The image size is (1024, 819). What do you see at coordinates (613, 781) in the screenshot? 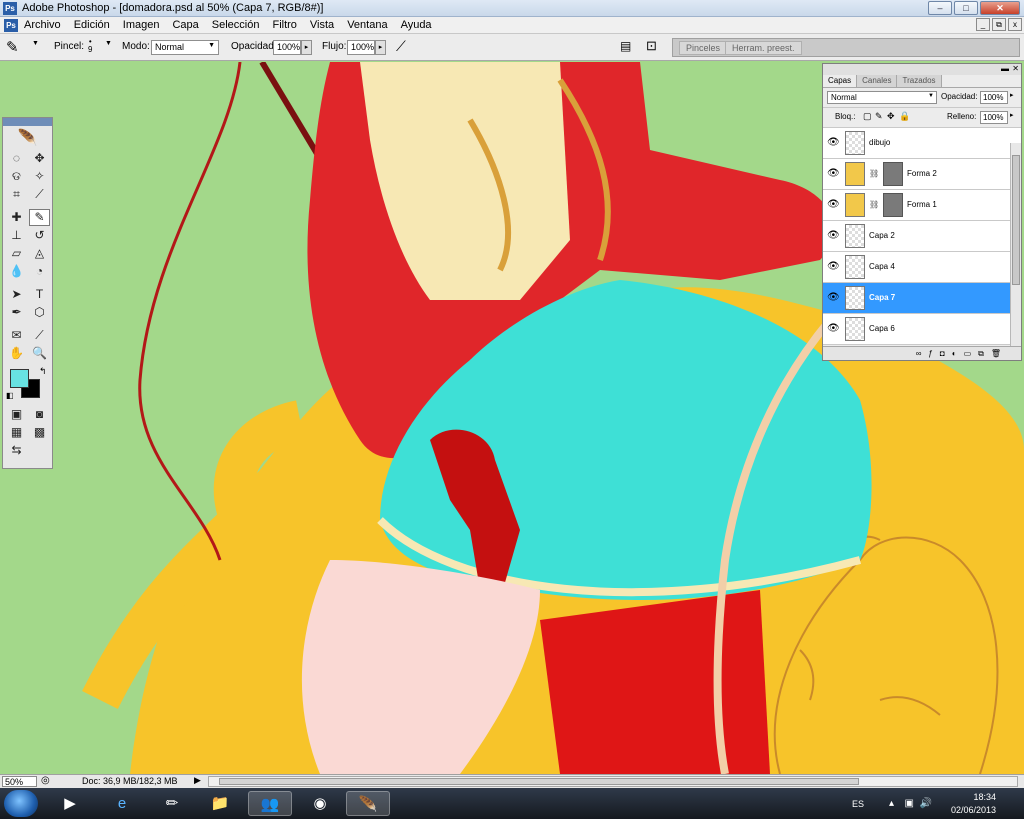
I see `horizontal-scrollbar` at bounding box center [613, 781].